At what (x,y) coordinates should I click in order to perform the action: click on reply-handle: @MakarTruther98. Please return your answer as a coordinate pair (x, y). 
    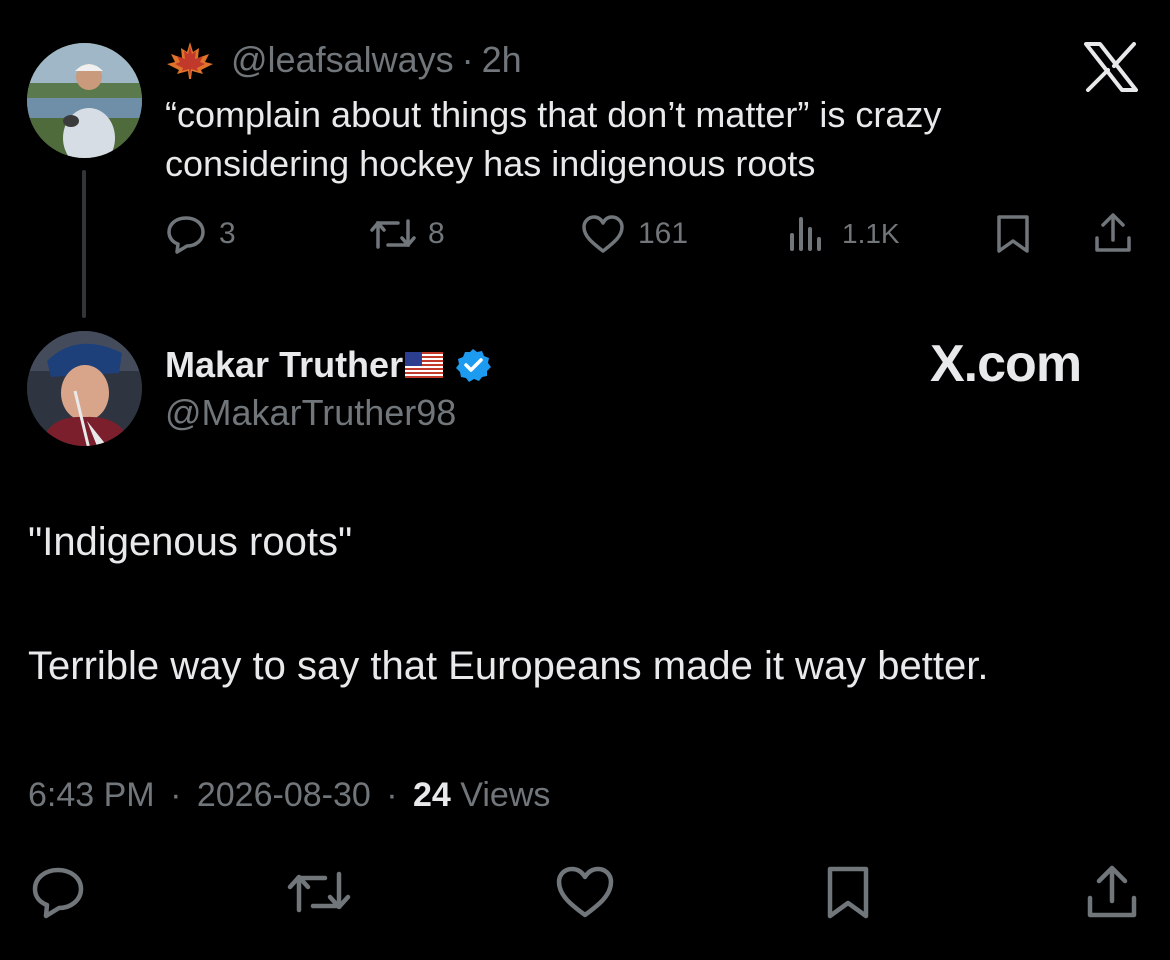
    Looking at the image, I should click on (310, 413).